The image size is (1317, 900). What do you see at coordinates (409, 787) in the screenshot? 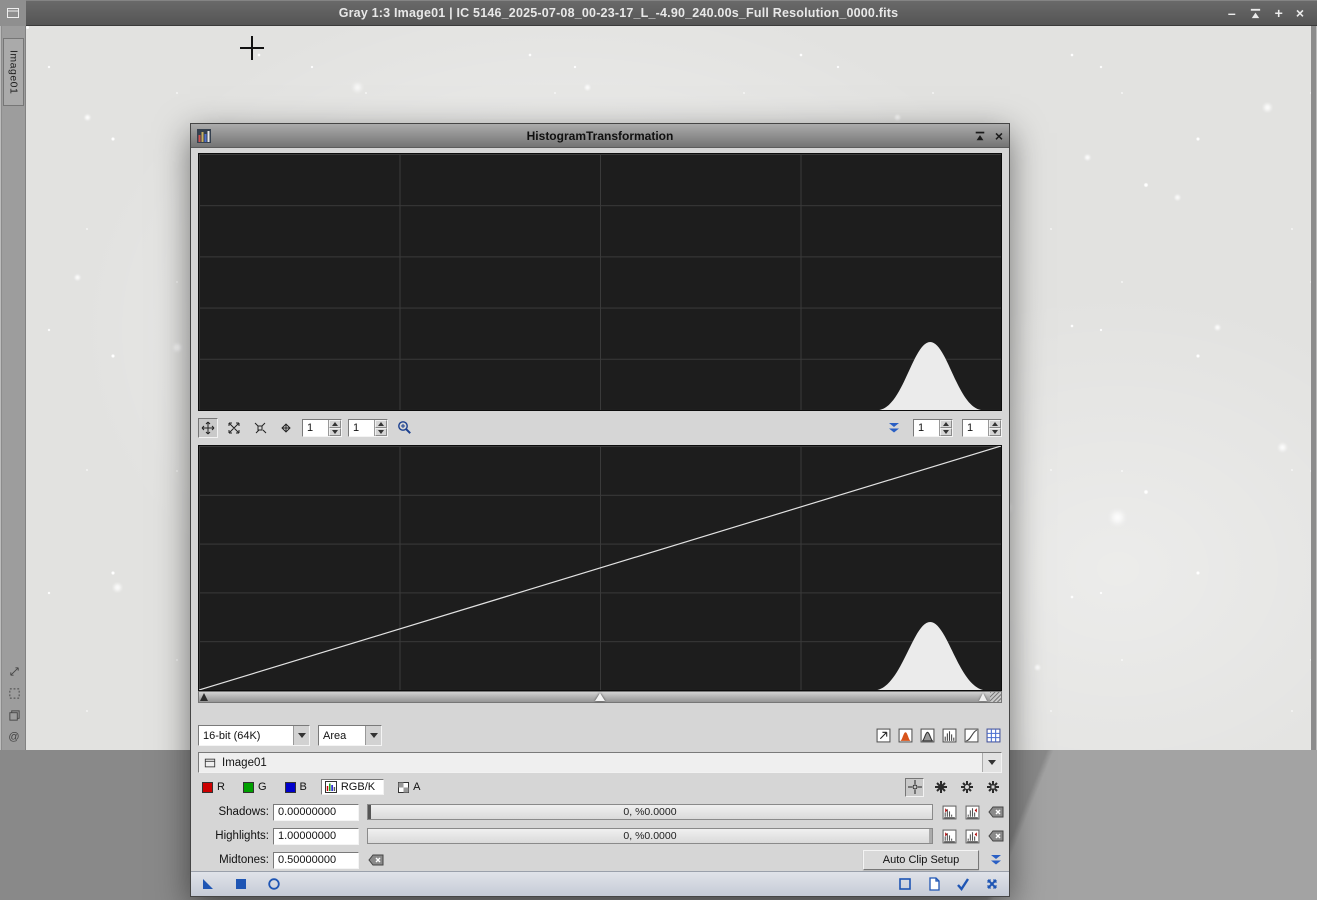
I see `channel-a-button: A` at bounding box center [409, 787].